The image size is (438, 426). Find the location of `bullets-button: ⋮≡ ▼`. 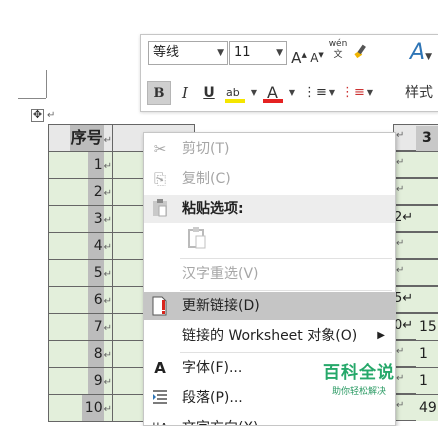

bullets-button: ⋮≡ ▼ is located at coordinates (319, 93).